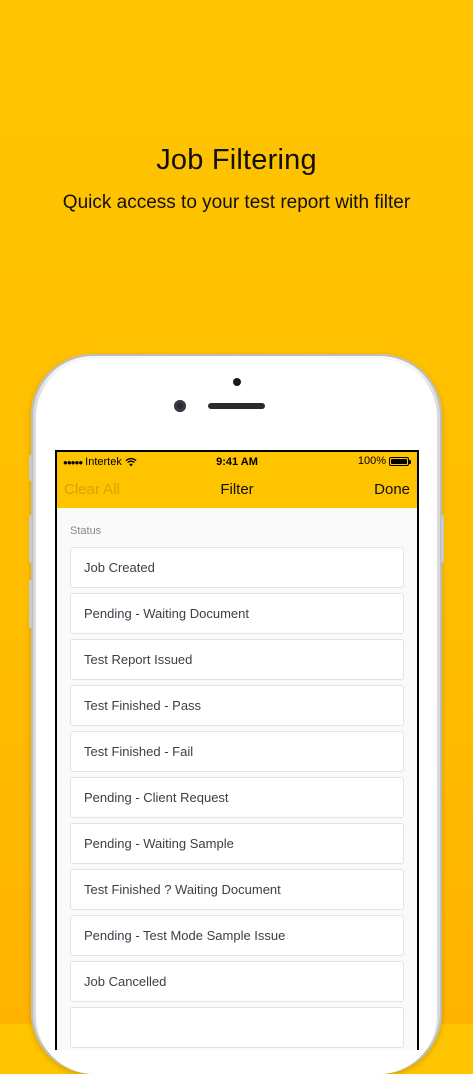 The height and width of the screenshot is (1074, 473). Describe the element at coordinates (371, 461) in the screenshot. I see `battery-percent: 100%` at that location.